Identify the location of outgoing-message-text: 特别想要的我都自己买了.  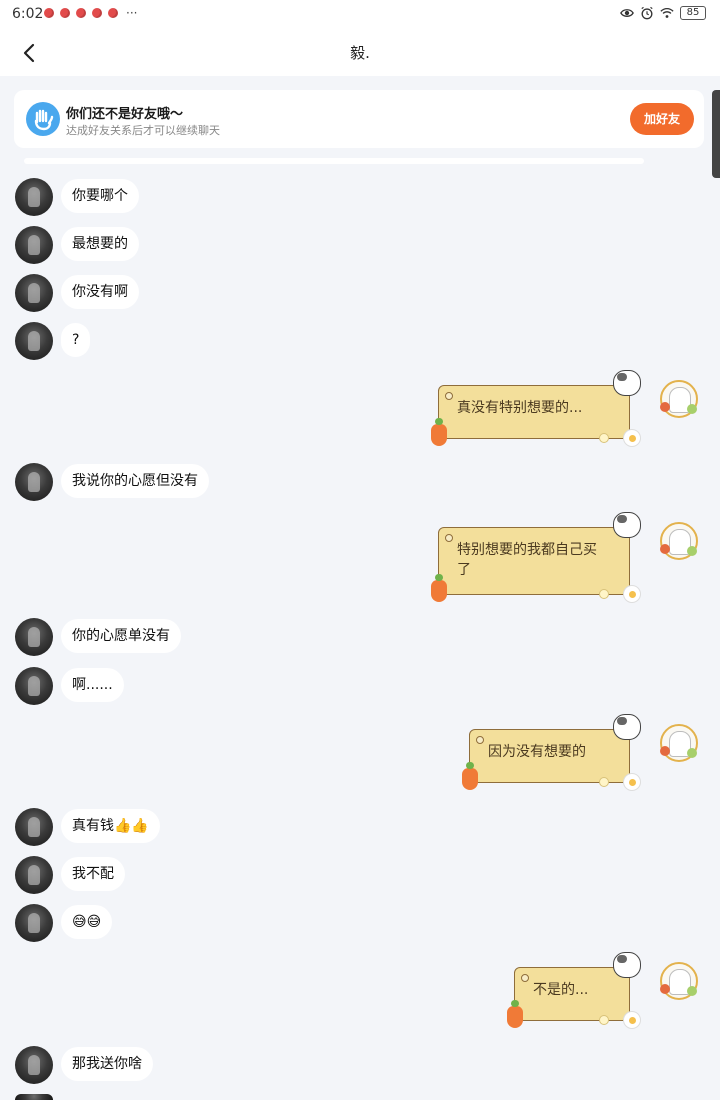
(527, 560).